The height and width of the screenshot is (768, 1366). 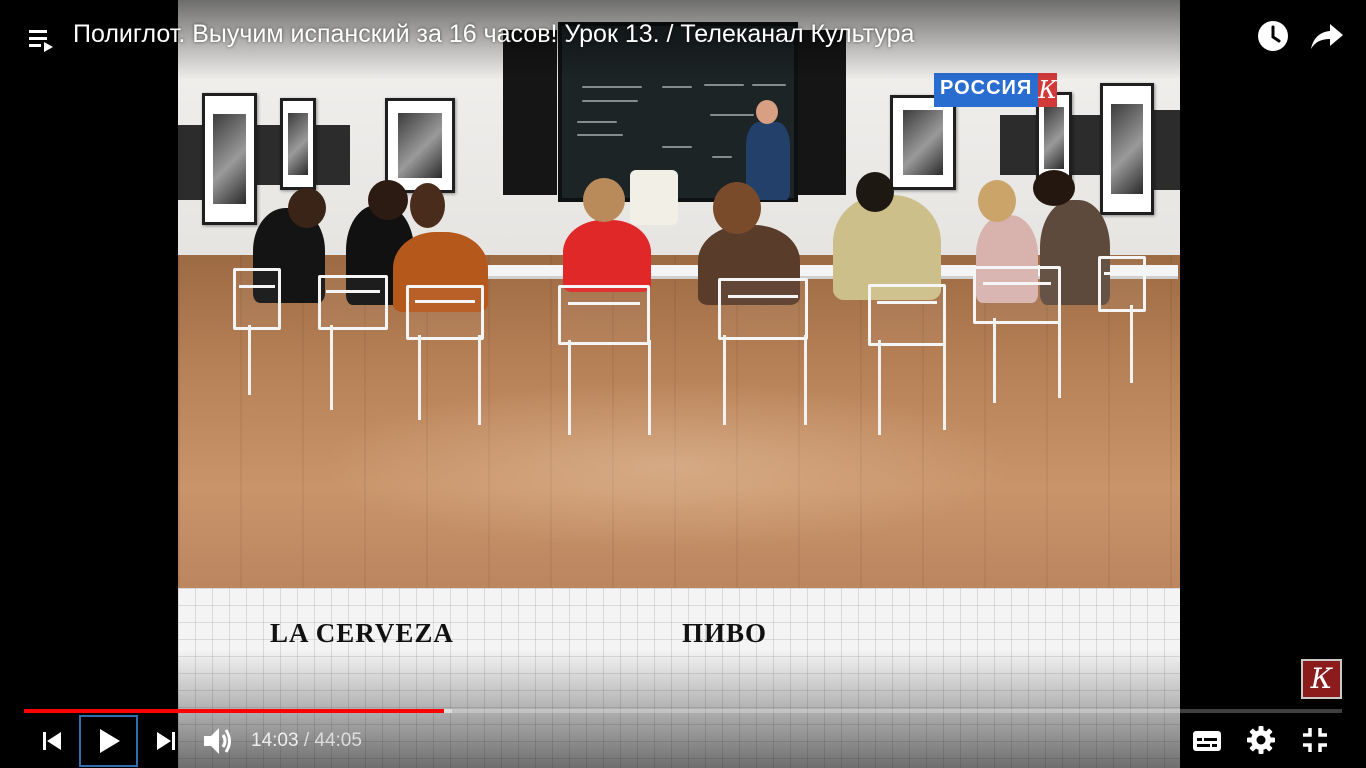 I want to click on settings-button, so click(x=1261, y=740).